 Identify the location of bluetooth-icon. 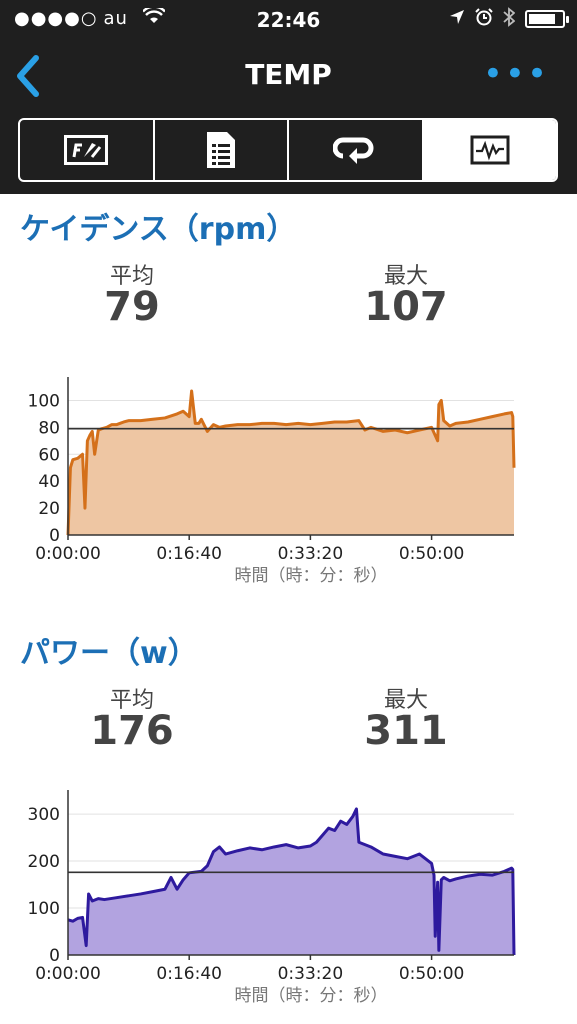
(509, 19).